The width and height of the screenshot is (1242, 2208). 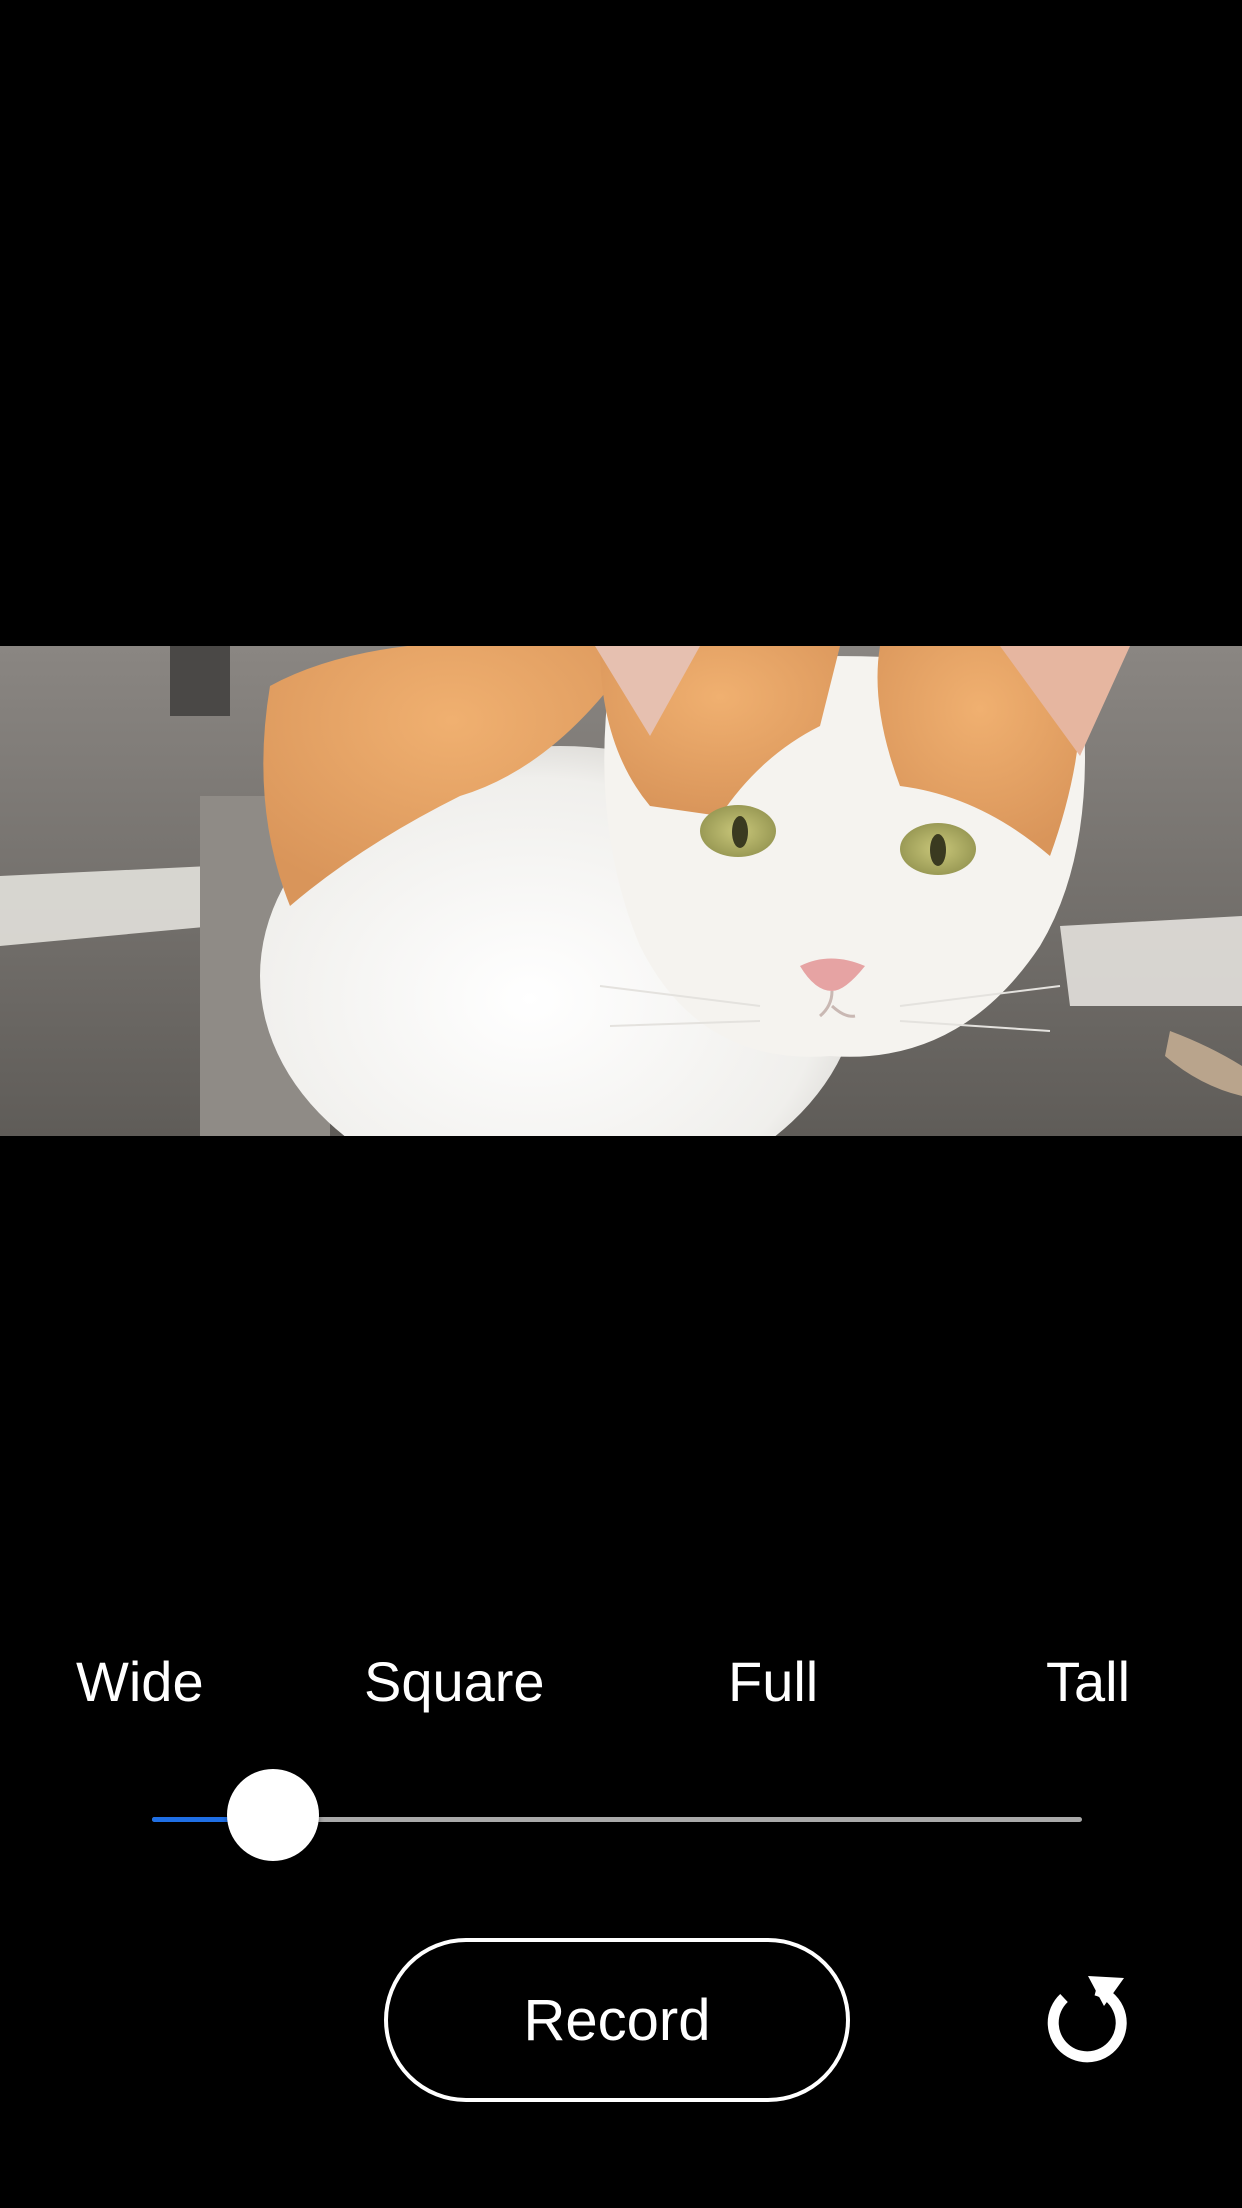 I want to click on aspect-option-wide: Wide, so click(x=140, y=1682).